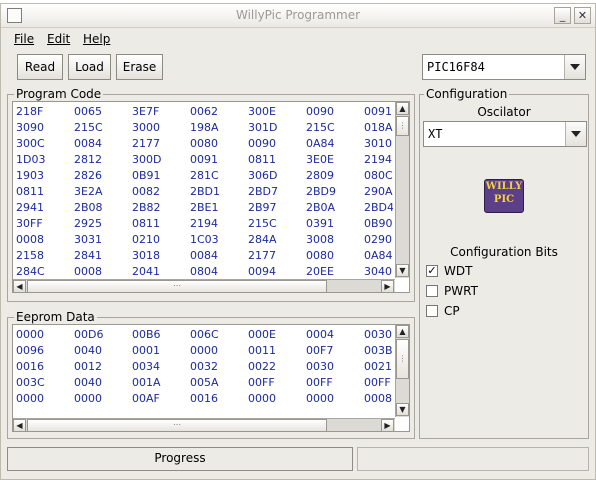 This screenshot has height=480, width=596. I want to click on grid-cell: 30FF, so click(46, 223).